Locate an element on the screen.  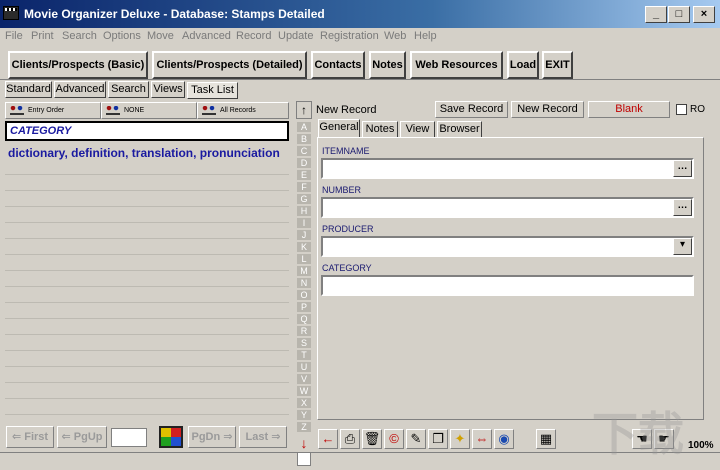
letter-y: Y is located at coordinates (304, 415).